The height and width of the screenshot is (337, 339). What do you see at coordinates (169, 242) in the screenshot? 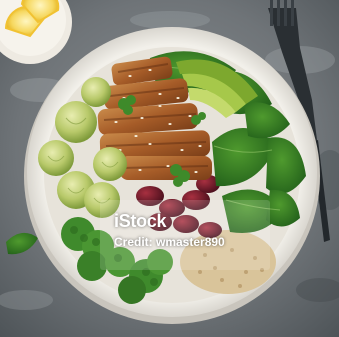
I see `watermark-credit: Credit: wmaster890` at bounding box center [169, 242].